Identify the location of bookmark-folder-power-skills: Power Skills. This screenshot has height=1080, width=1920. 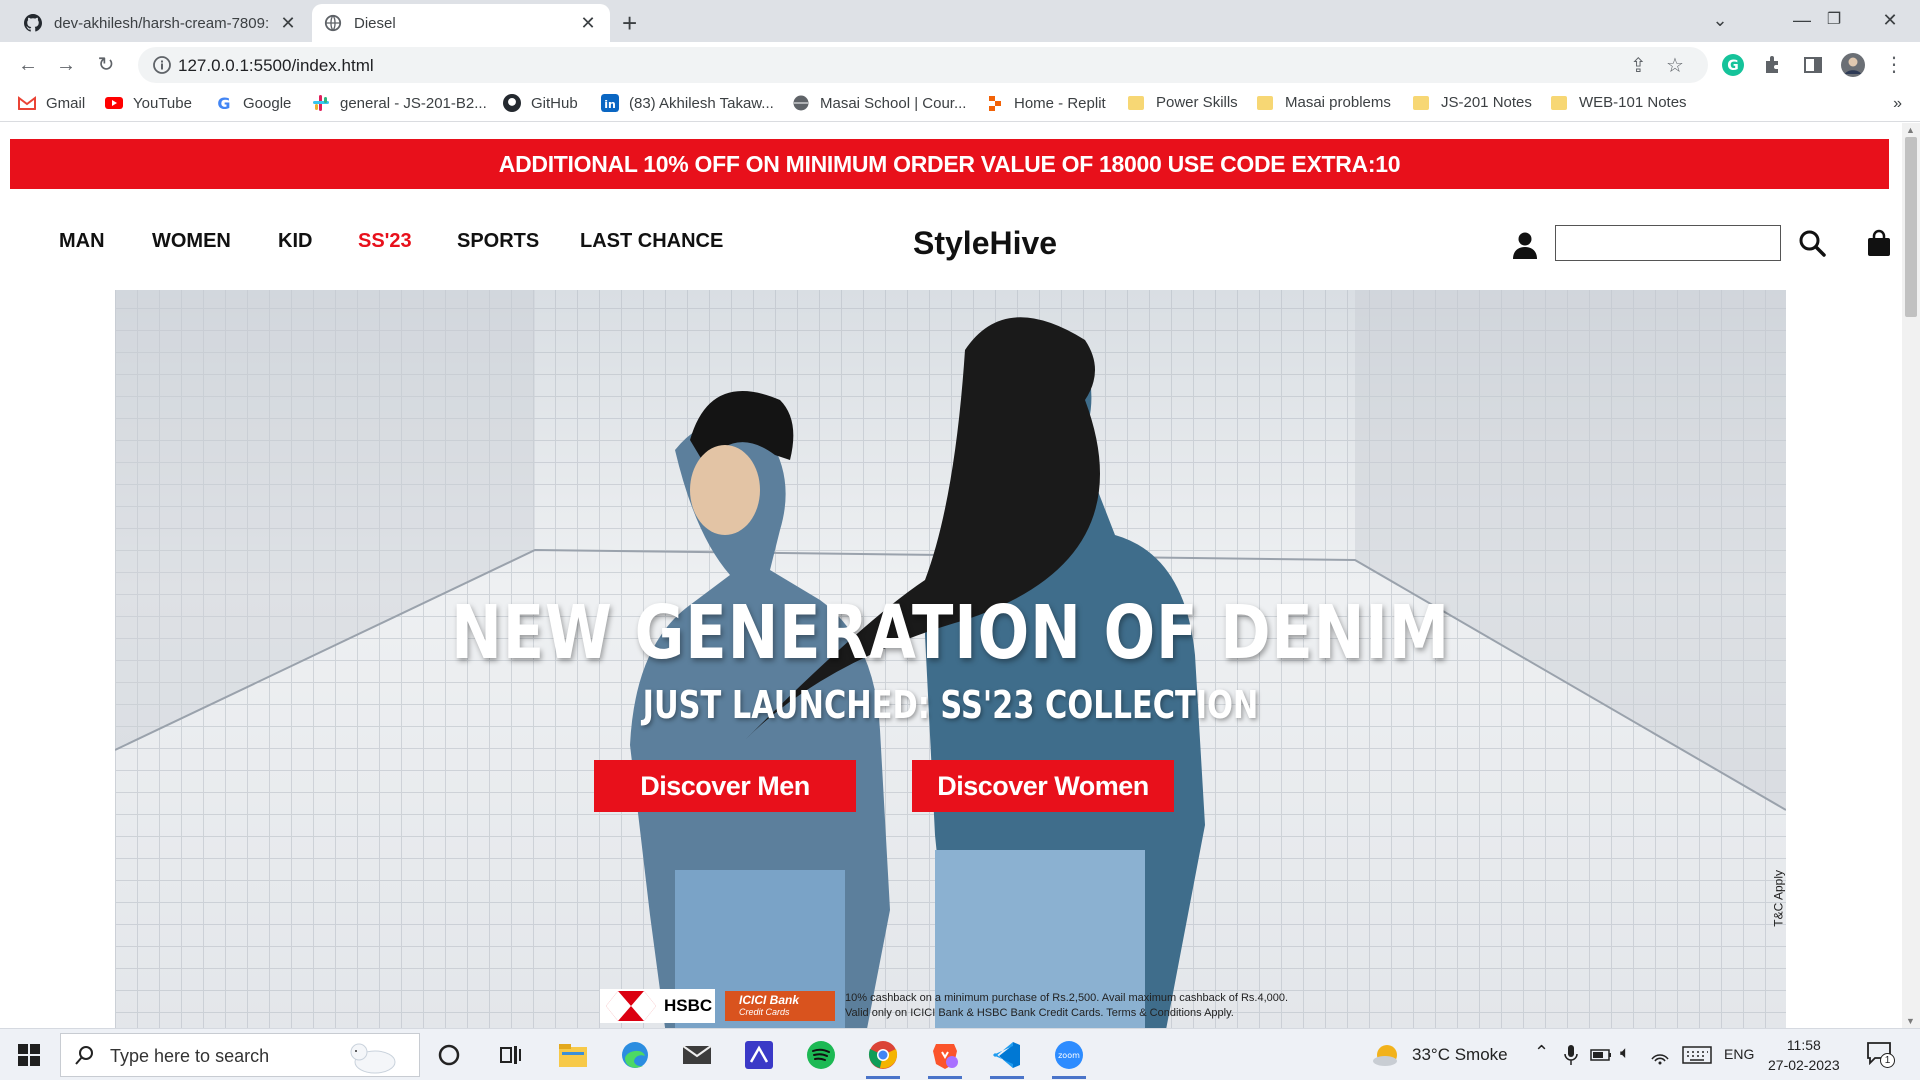
(1183, 102).